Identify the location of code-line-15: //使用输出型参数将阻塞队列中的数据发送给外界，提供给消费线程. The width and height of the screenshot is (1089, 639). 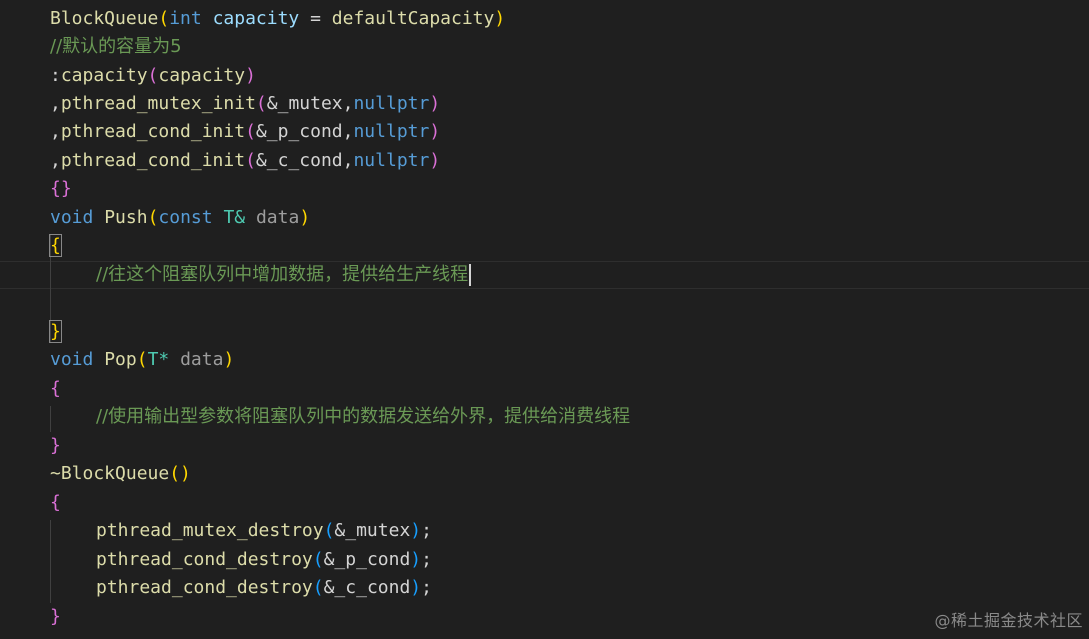
(340, 417).